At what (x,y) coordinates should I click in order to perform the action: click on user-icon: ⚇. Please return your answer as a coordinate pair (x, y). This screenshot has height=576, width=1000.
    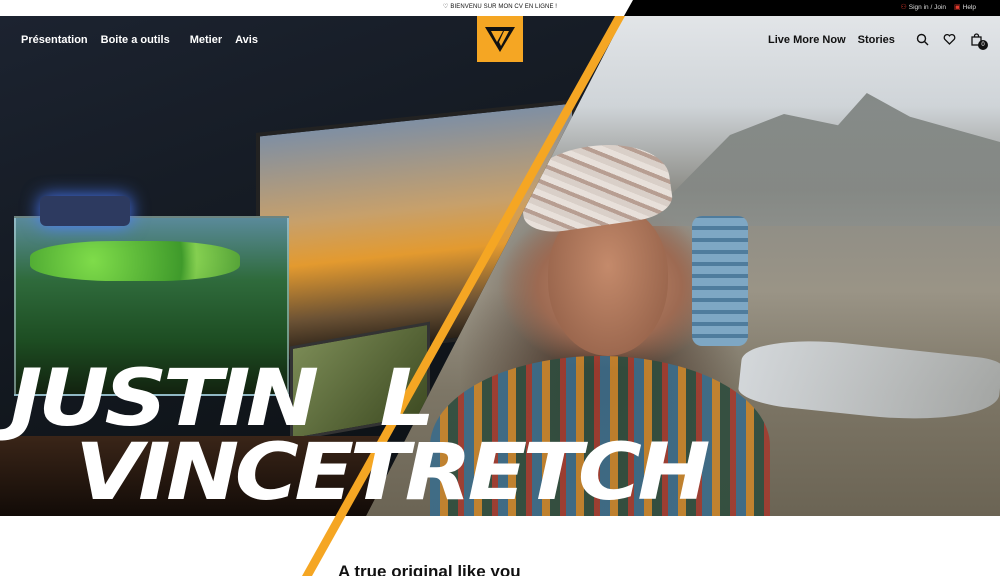
    Looking at the image, I should click on (903, 7).